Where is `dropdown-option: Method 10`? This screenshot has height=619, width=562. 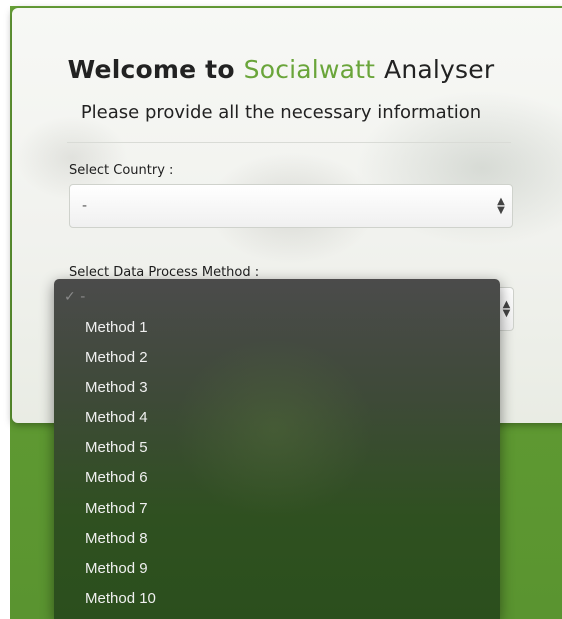 dropdown-option: Method 10 is located at coordinates (120, 598).